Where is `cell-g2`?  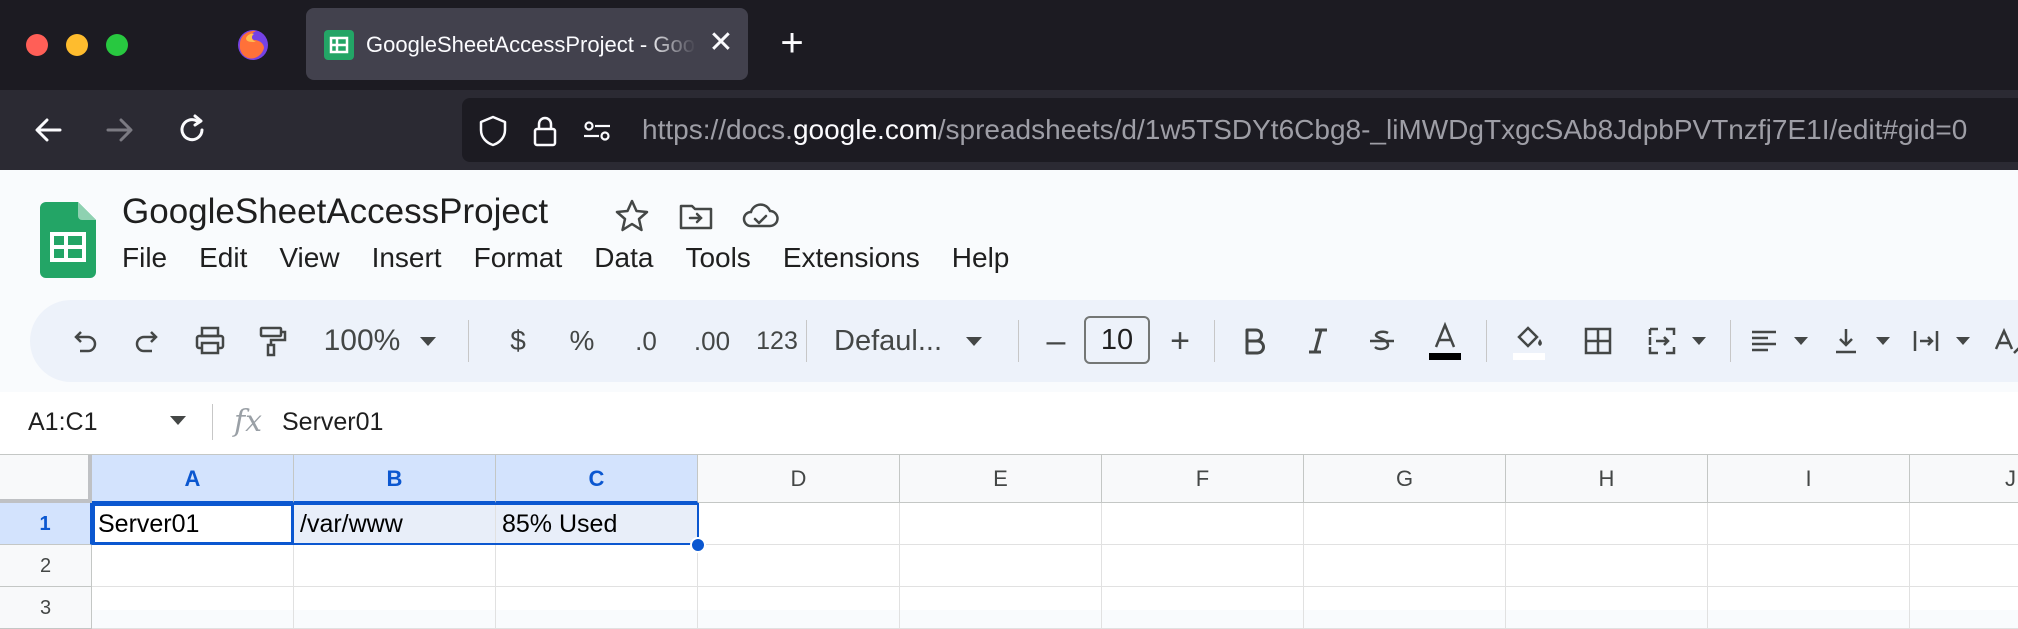
cell-g2 is located at coordinates (1405, 566).